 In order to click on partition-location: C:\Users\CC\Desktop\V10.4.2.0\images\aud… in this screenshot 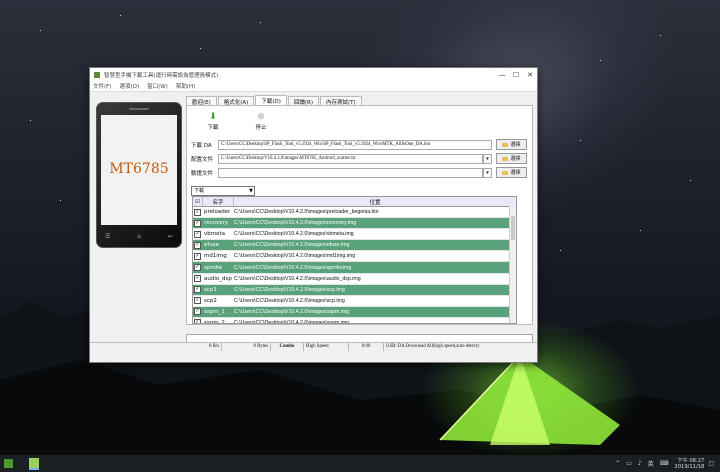, I will do `click(374, 279)`.